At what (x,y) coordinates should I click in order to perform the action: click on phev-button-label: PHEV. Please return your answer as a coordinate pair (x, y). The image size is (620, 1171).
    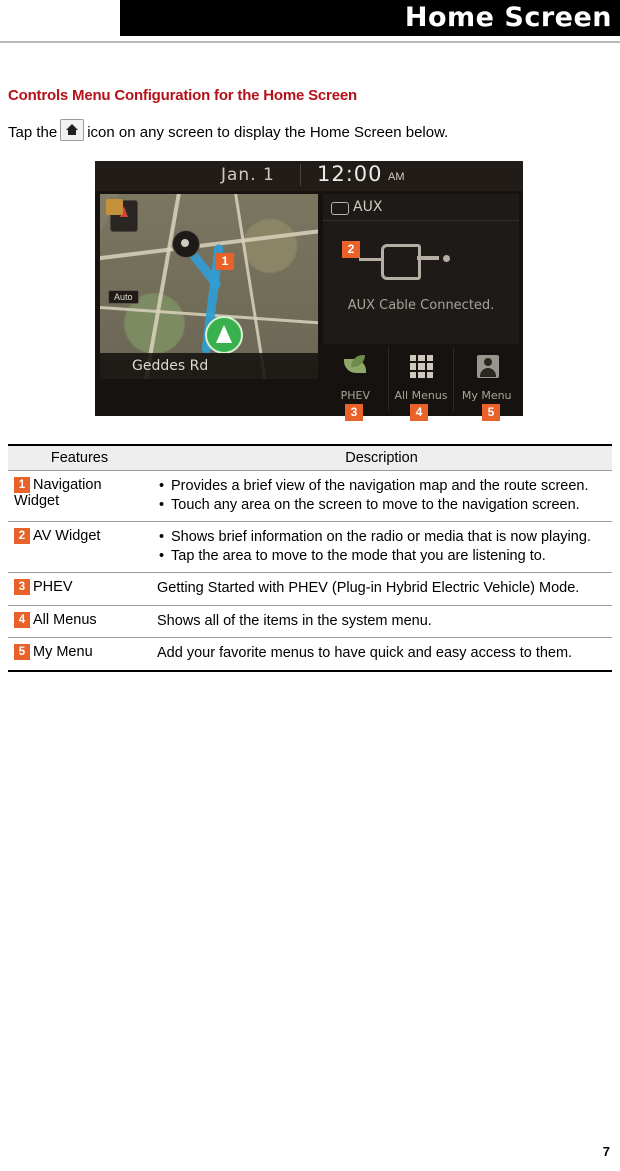
    Looking at the image, I should click on (355, 395).